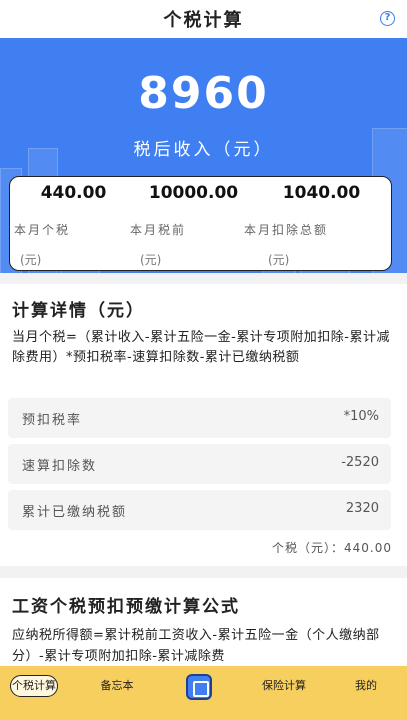 The height and width of the screenshot is (720, 407). Describe the element at coordinates (117, 686) in the screenshot. I see `tab-notebook: 备忘本` at that location.